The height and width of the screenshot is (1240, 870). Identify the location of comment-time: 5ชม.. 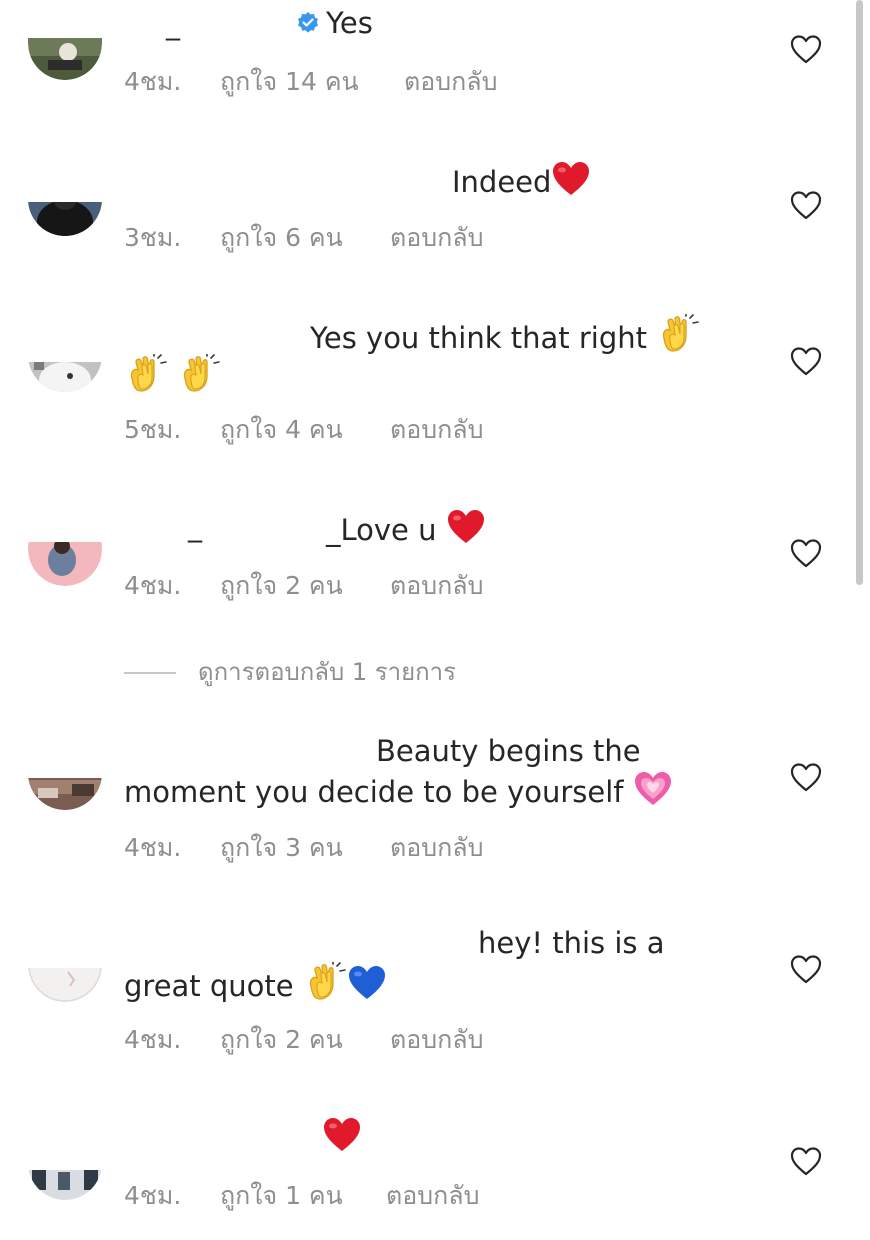
(153, 429).